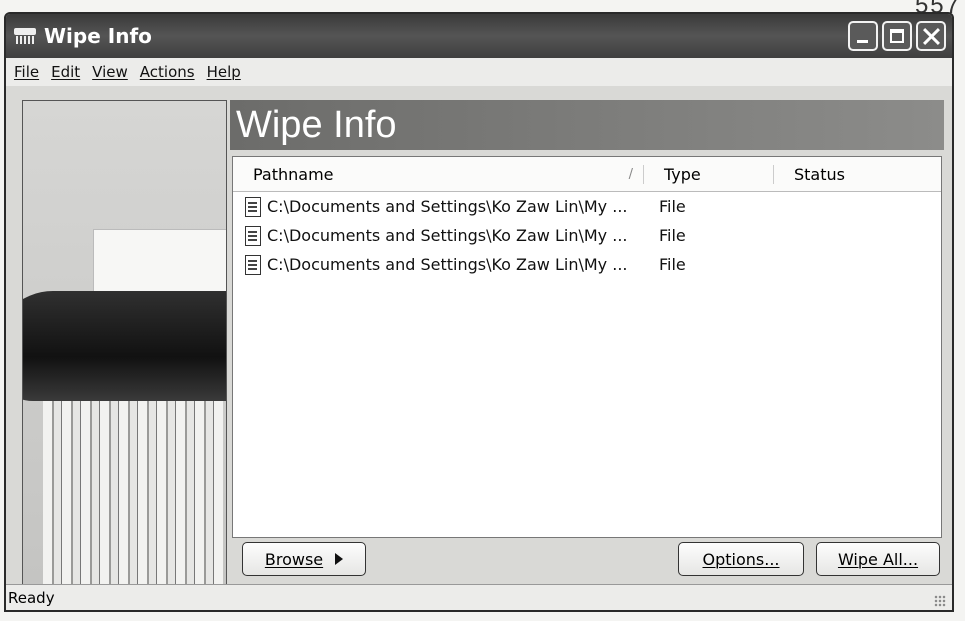 Image resolution: width=965 pixels, height=621 pixels. I want to click on menu-help: Help, so click(226, 72).